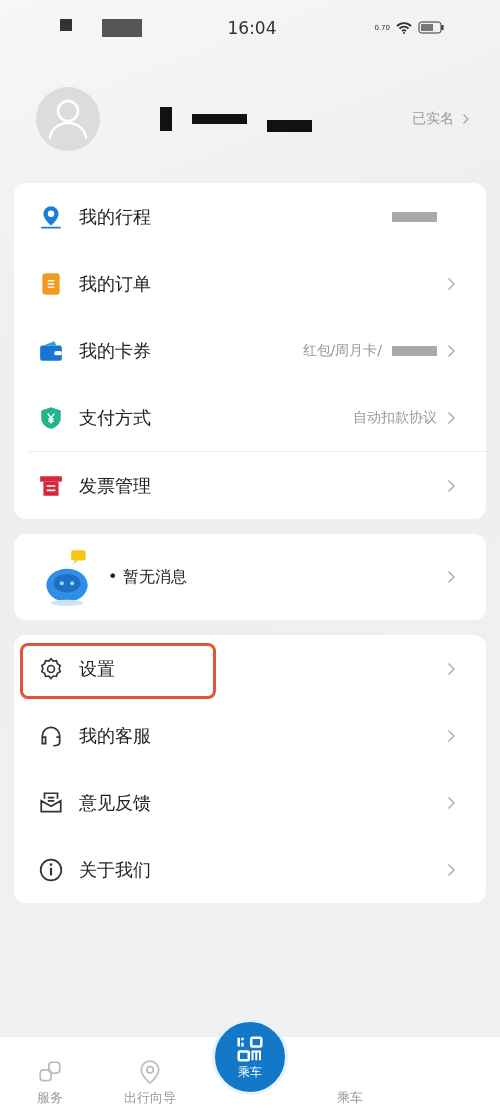  What do you see at coordinates (115, 485) in the screenshot?
I see `menu-label: 发票管理` at bounding box center [115, 485].